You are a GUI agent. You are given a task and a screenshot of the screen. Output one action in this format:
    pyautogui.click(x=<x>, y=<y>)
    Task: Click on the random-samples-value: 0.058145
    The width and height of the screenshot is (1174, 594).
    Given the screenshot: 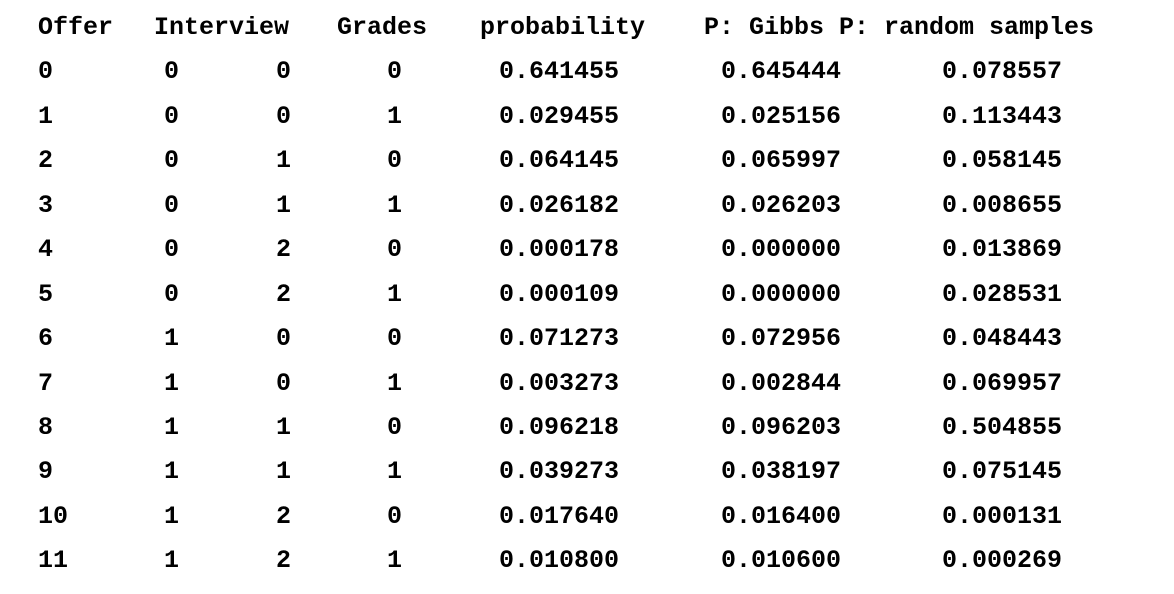 What is the action you would take?
    pyautogui.click(x=1002, y=160)
    